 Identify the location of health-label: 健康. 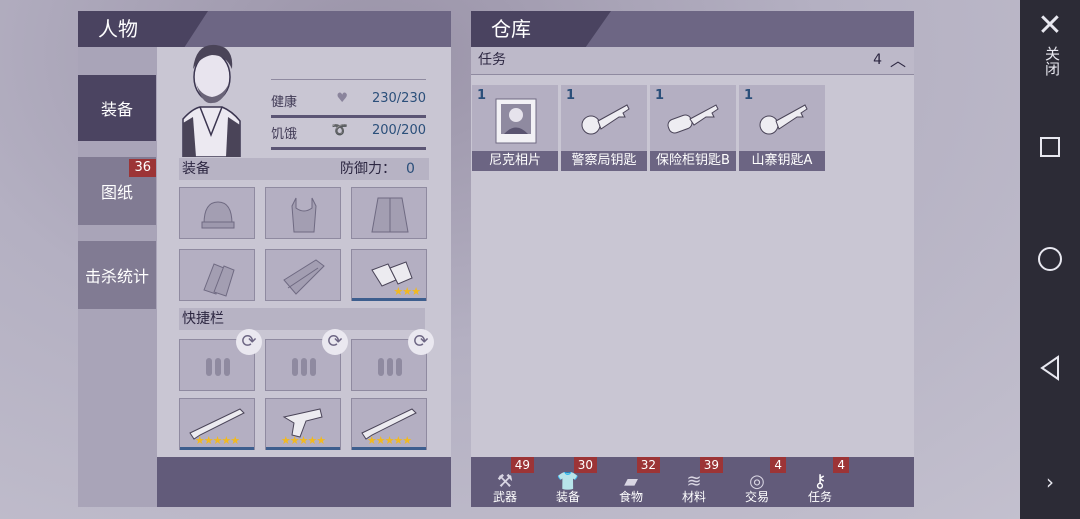
(284, 102).